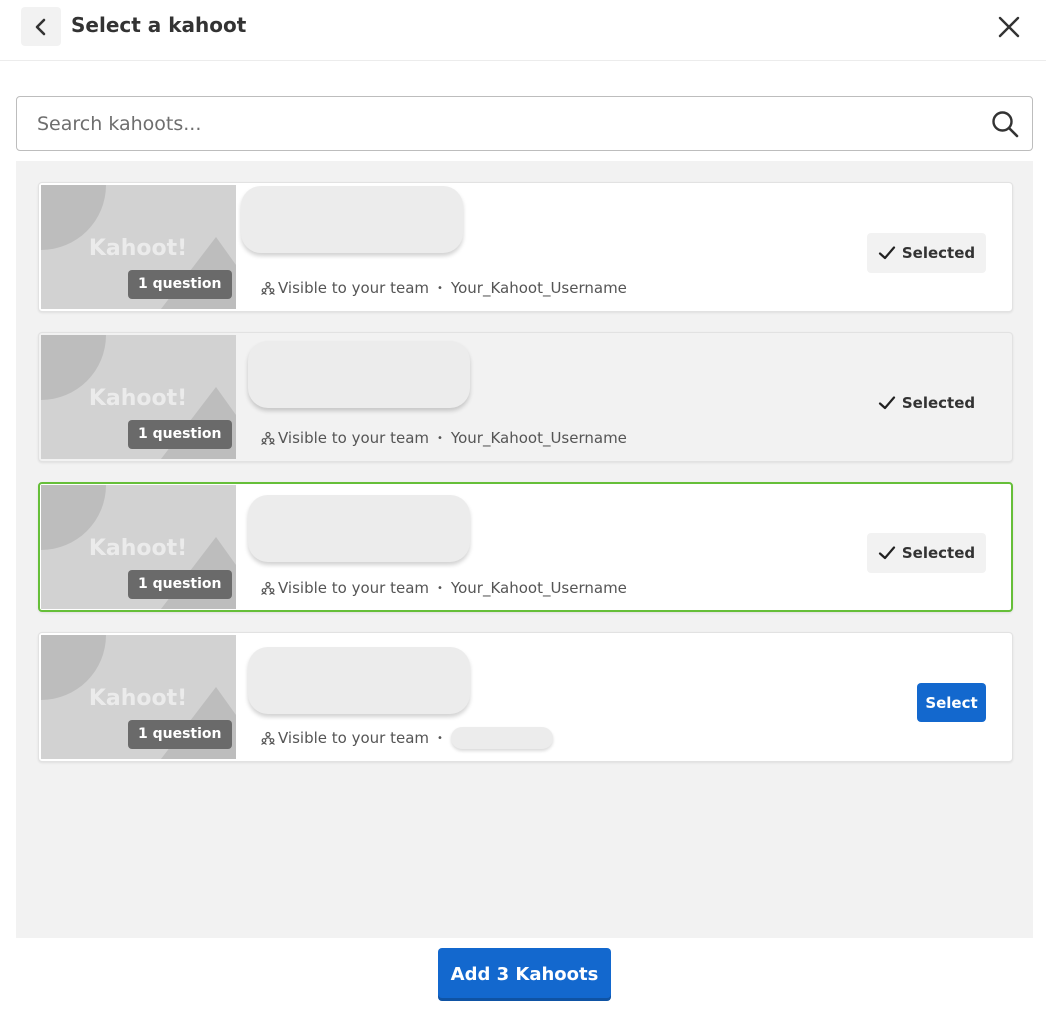 The image size is (1046, 1017). I want to click on close-button, so click(1009, 27).